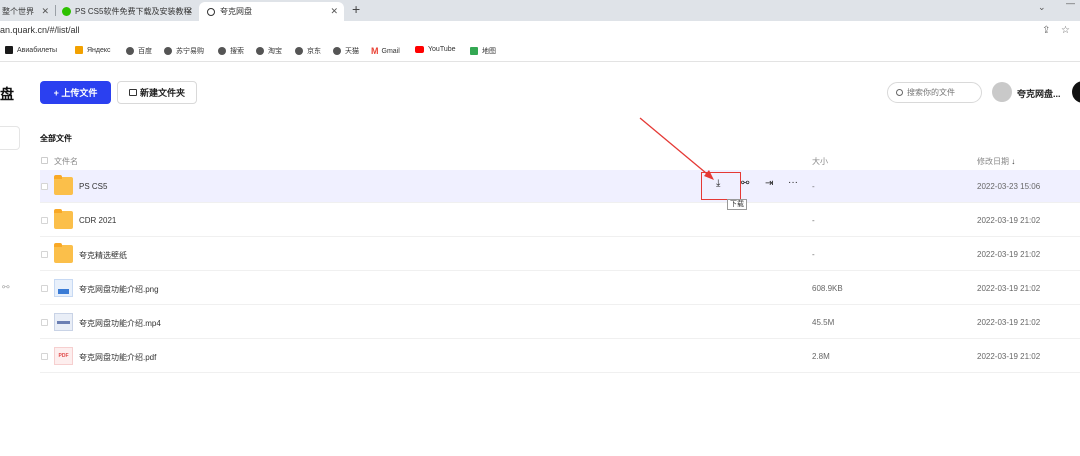 The width and height of the screenshot is (1080, 456). I want to click on annotation-arrow, so click(676, 148).